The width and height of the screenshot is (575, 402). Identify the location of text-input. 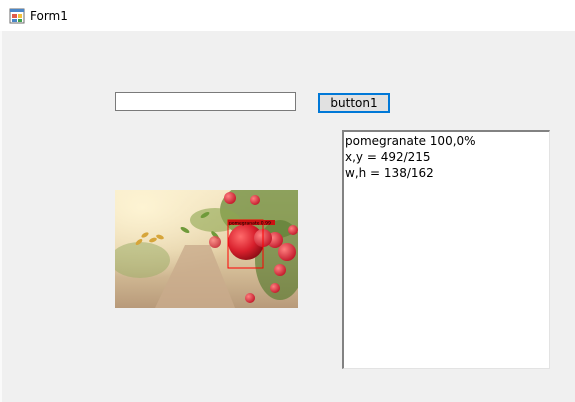
(205, 101).